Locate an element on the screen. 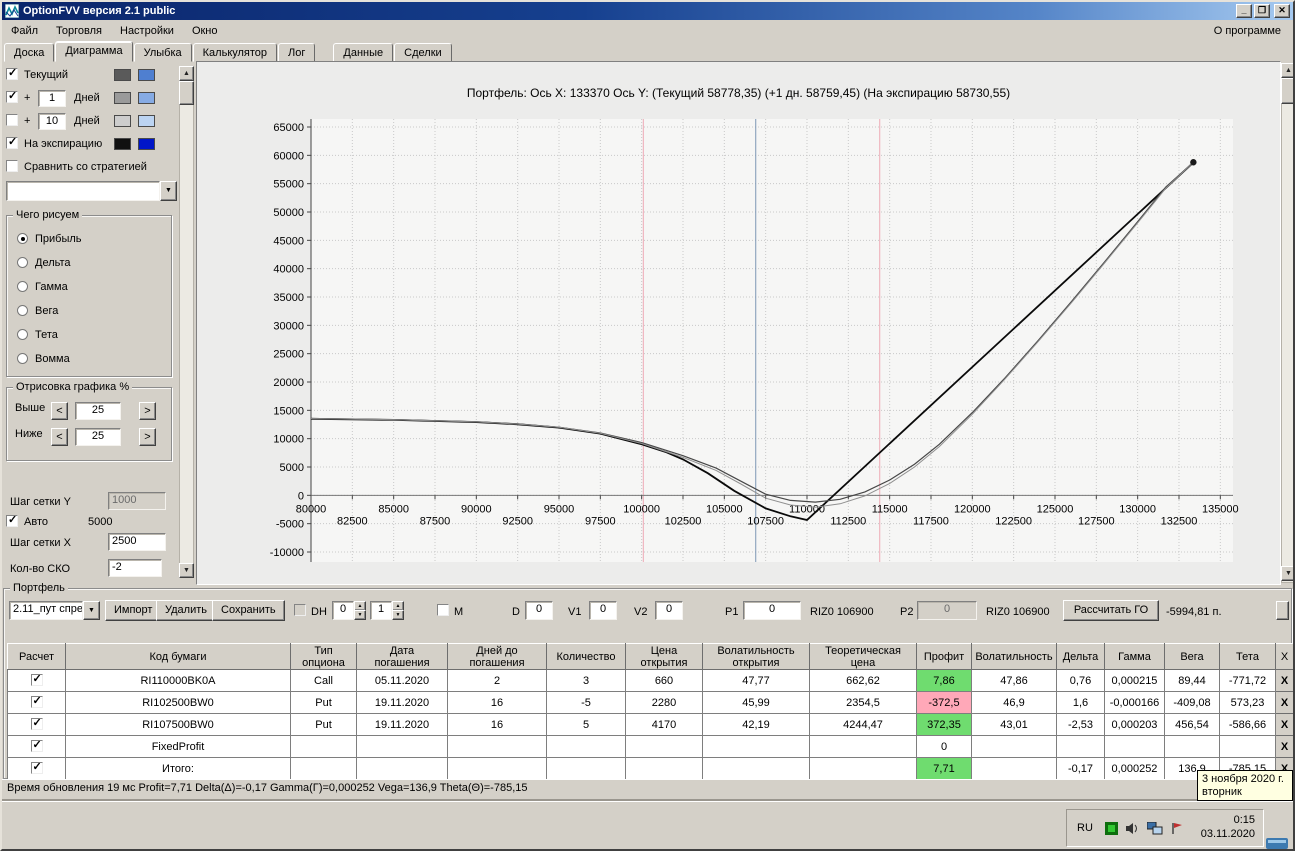 The image size is (1295, 851). chart-scroll-thumb is located at coordinates (1288, 91).